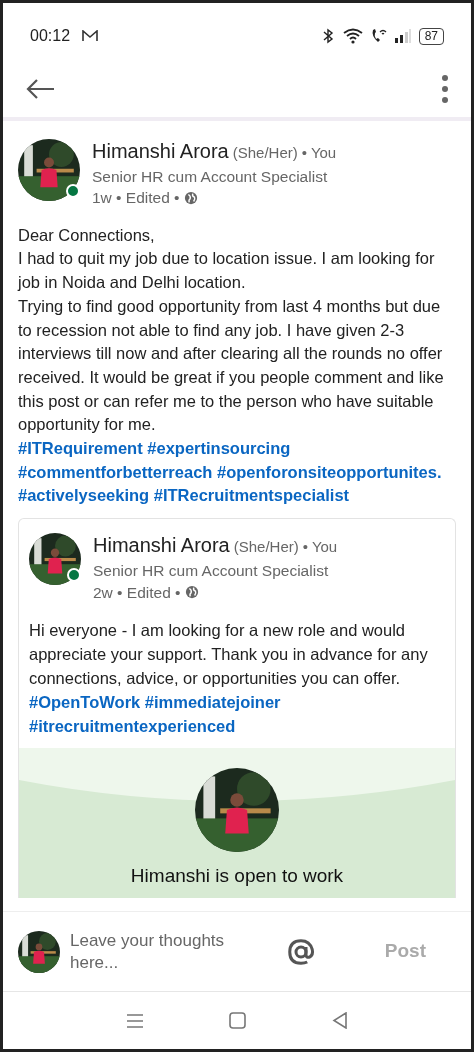 The width and height of the screenshot is (474, 1052). I want to click on post-time: 2w • Edited •, so click(137, 592).